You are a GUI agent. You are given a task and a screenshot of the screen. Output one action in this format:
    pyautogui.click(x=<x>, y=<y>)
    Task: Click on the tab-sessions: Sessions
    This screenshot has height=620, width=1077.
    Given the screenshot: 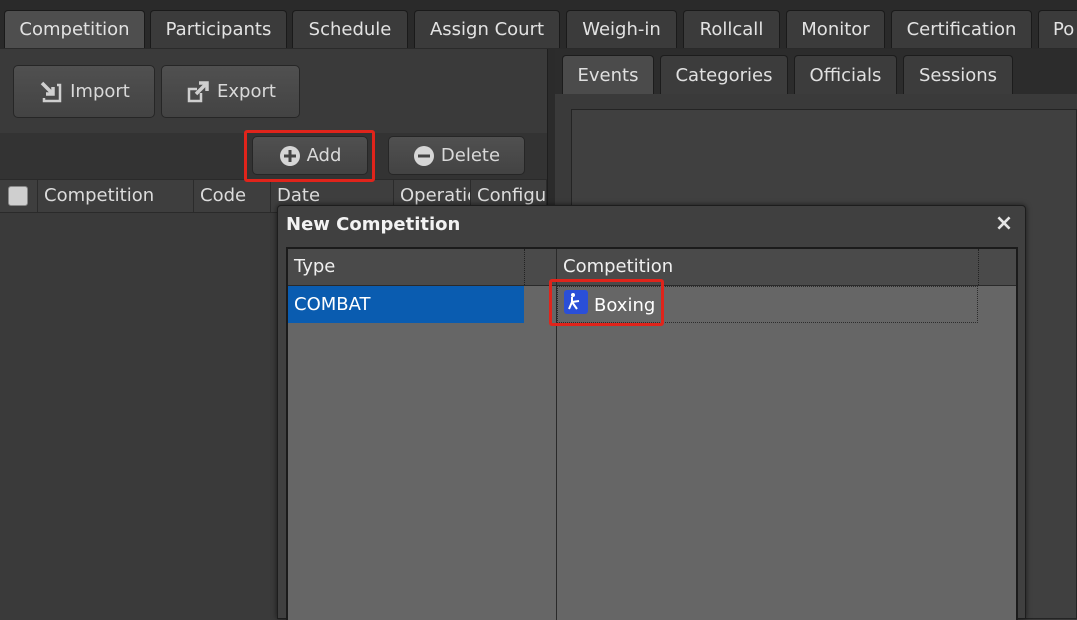 What is the action you would take?
    pyautogui.click(x=958, y=74)
    